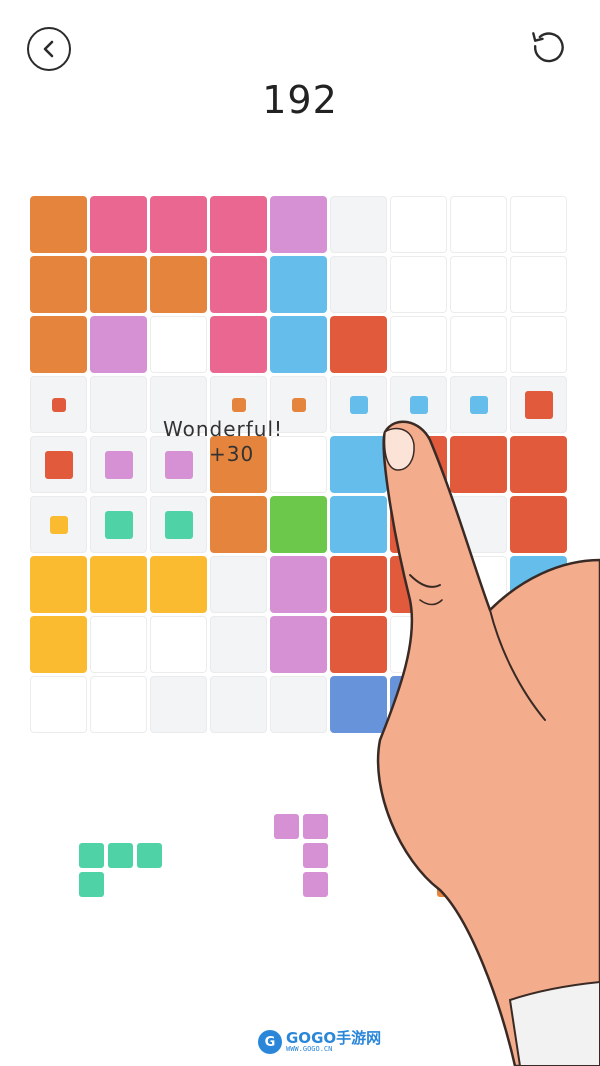 This screenshot has height=1066, width=600. I want to click on restart-icon, so click(548, 47).